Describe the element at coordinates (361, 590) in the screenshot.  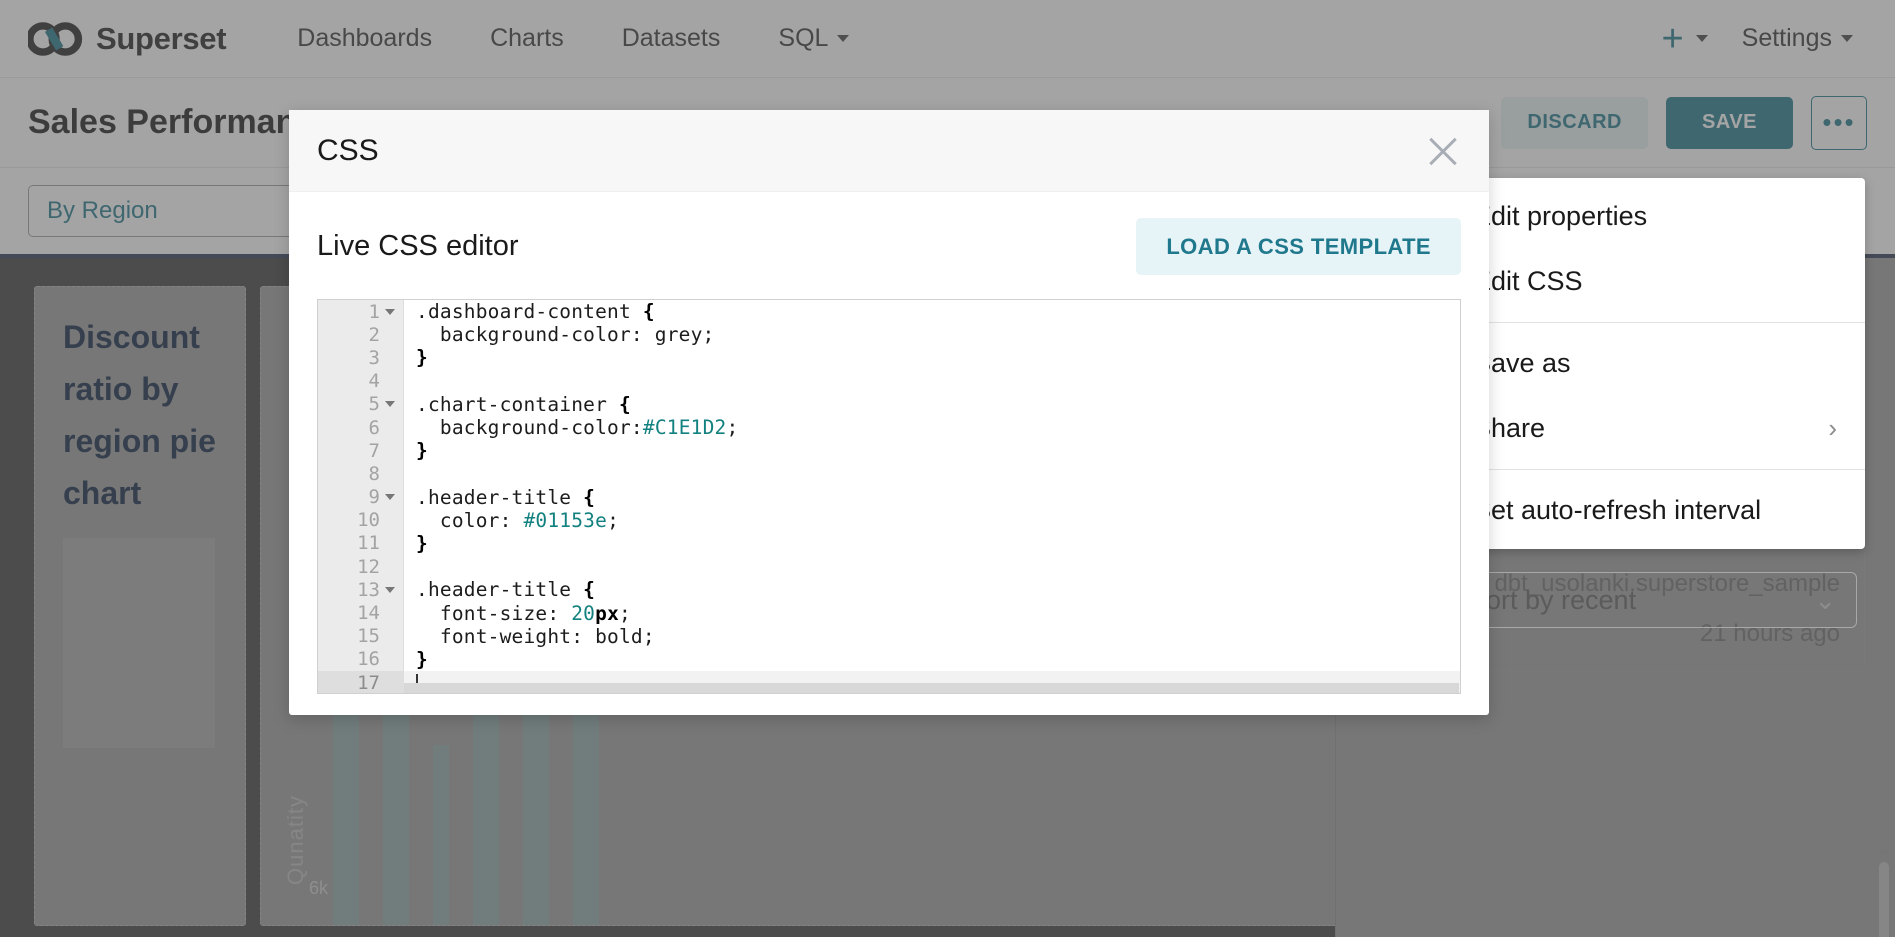
I see `line-number: 13` at that location.